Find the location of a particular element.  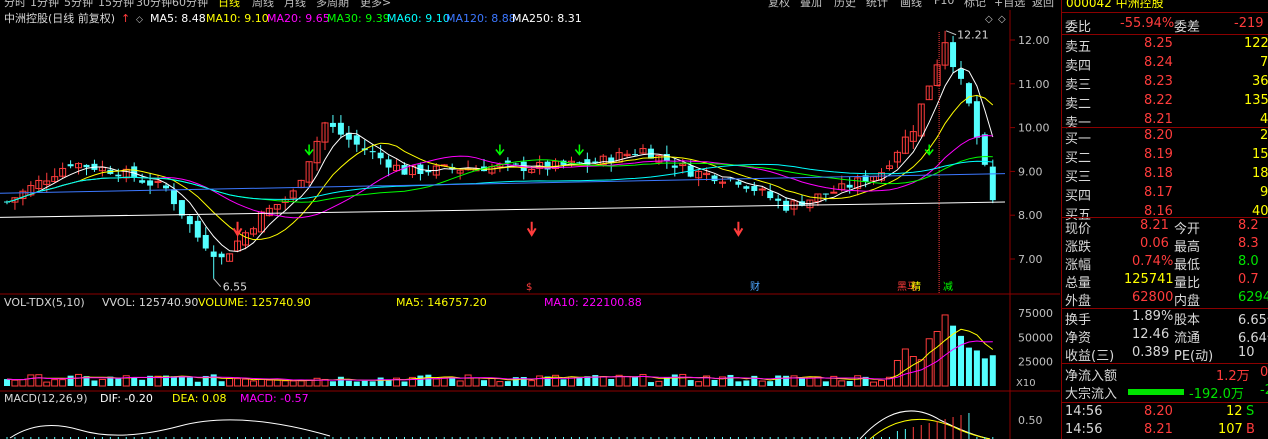

toolbar-button-1: 叠加 is located at coordinates (811, 5).